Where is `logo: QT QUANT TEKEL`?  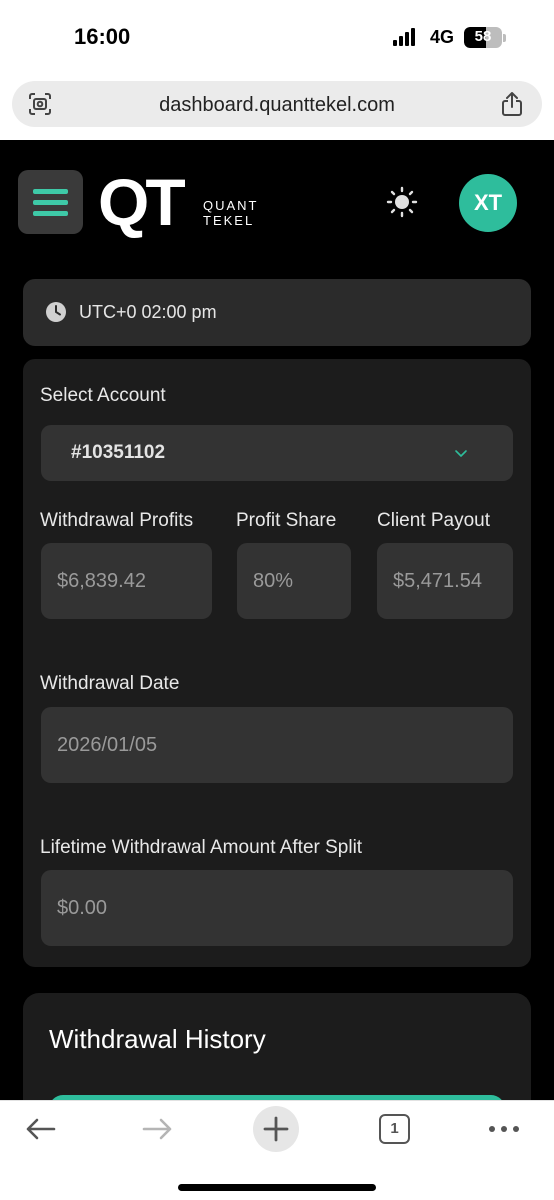
logo: QT QUANT TEKEL is located at coordinates (180, 202).